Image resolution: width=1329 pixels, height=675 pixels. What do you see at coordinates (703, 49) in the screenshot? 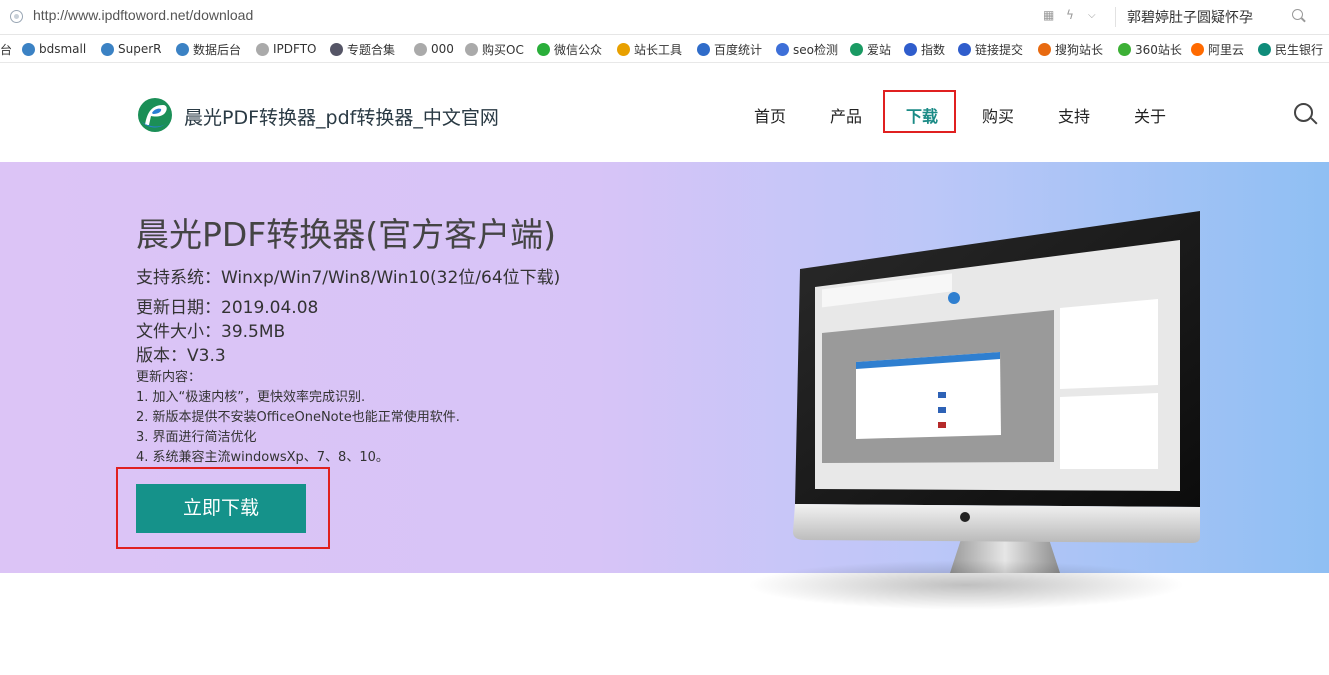
I see `chart-icon` at bounding box center [703, 49].